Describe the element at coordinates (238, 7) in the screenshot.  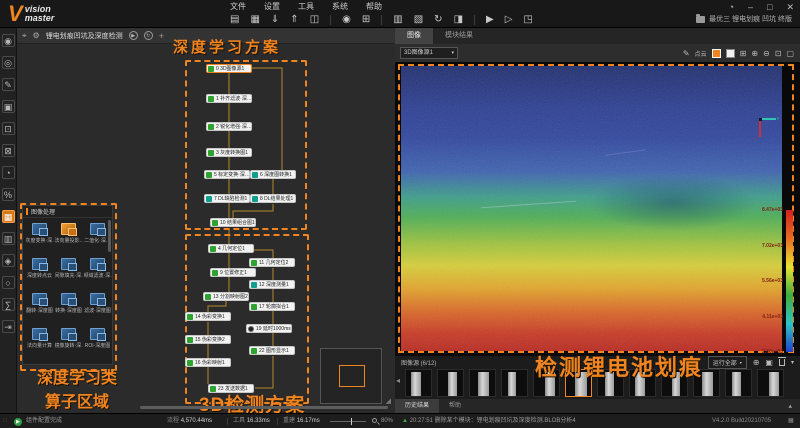
I see `menu-item-文件: 文件` at that location.